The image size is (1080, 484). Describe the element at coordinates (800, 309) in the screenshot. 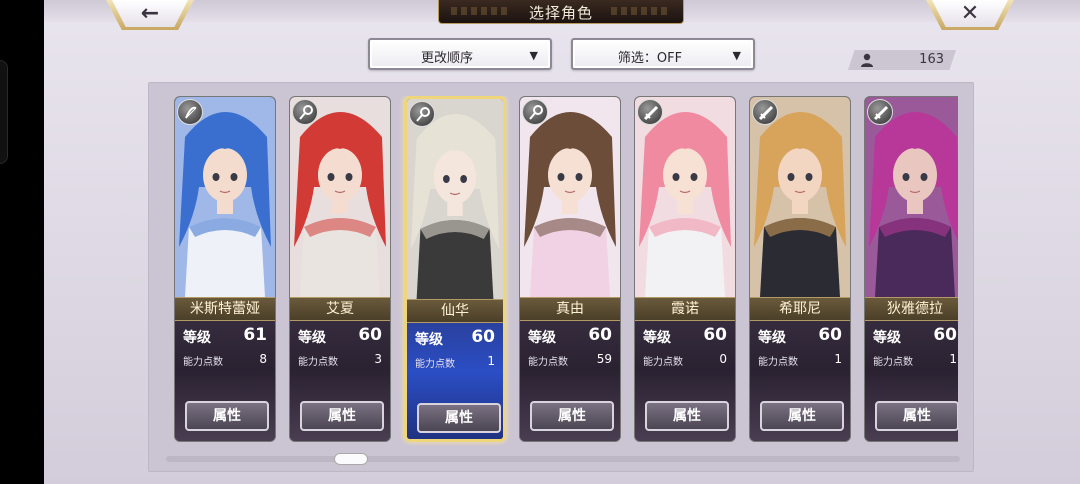

I see `character-name: 希耶尼` at that location.